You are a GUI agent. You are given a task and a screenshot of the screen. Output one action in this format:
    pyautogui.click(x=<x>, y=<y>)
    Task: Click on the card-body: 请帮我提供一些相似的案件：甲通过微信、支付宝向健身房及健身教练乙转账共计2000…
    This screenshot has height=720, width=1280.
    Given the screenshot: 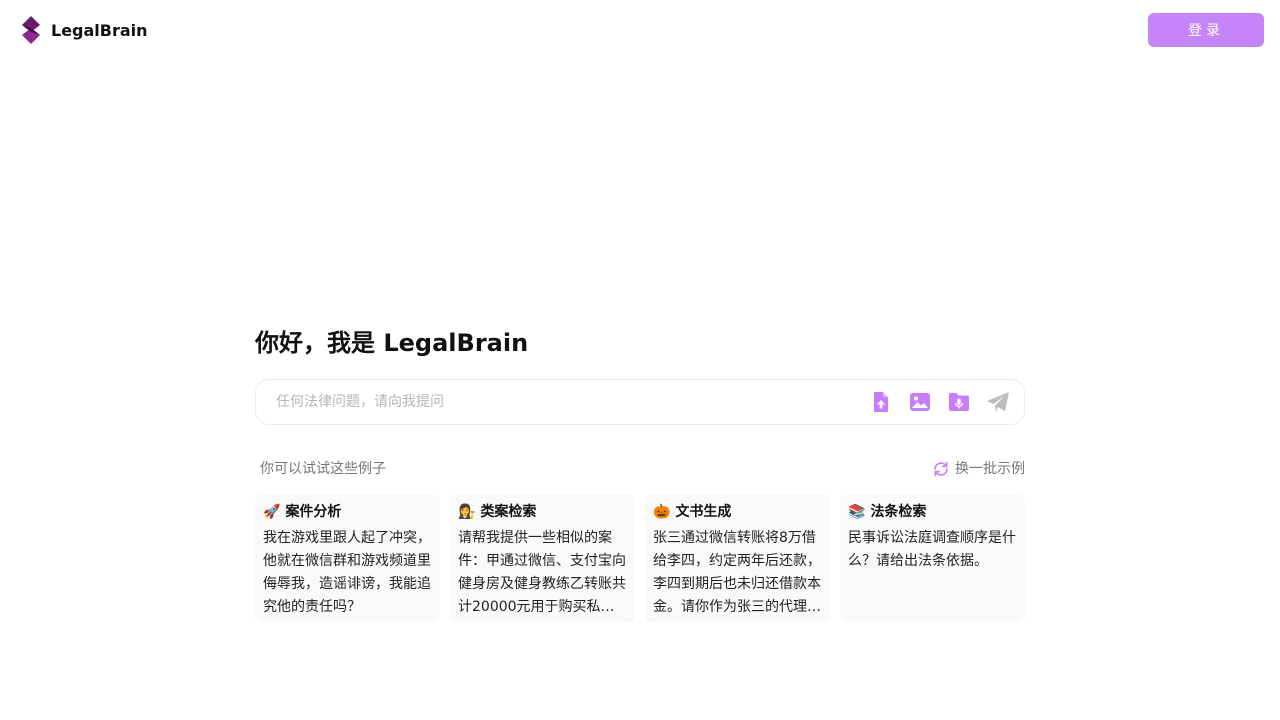 What is the action you would take?
    pyautogui.click(x=542, y=572)
    